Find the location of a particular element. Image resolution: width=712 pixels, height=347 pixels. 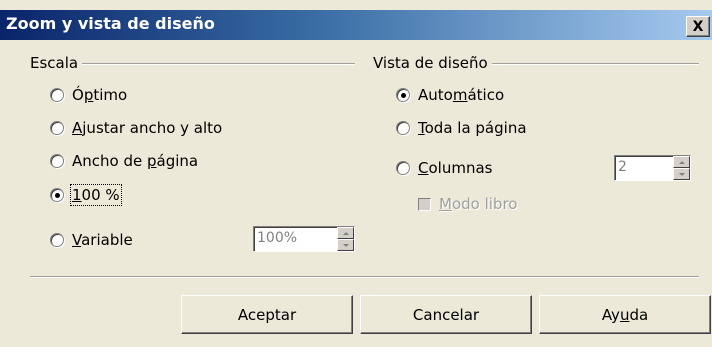

ok-button: Aceptar is located at coordinates (267, 314).